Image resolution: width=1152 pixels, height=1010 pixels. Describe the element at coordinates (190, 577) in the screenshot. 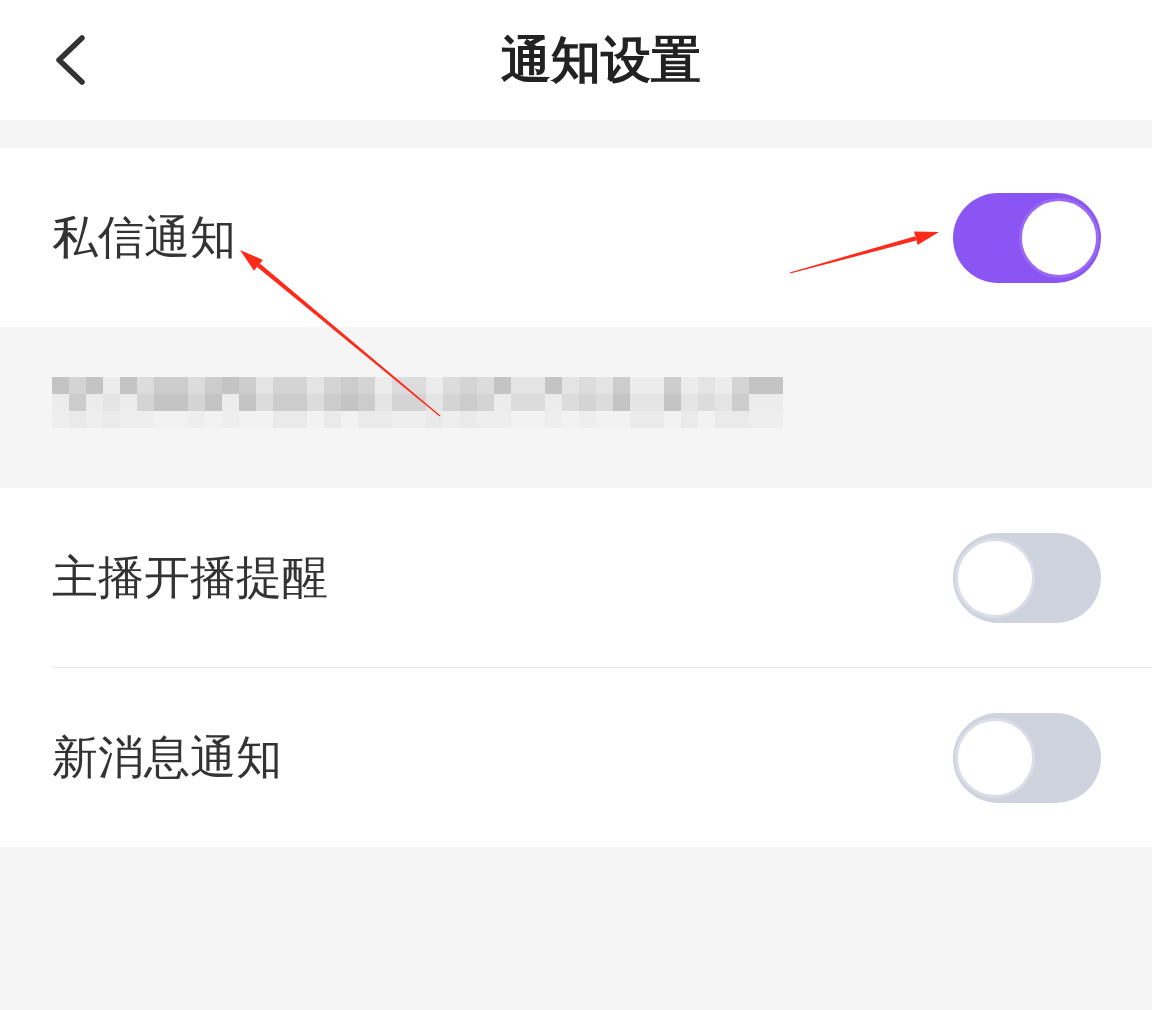

I see `setting-label: 主播开播提醒` at that location.